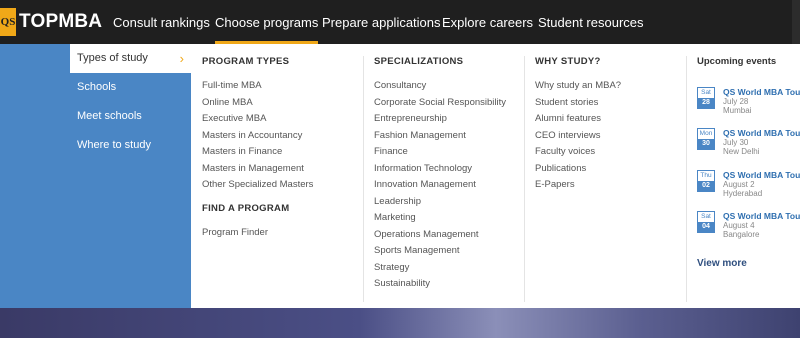  I want to click on calendar-icon: Mon 30, so click(706, 139).